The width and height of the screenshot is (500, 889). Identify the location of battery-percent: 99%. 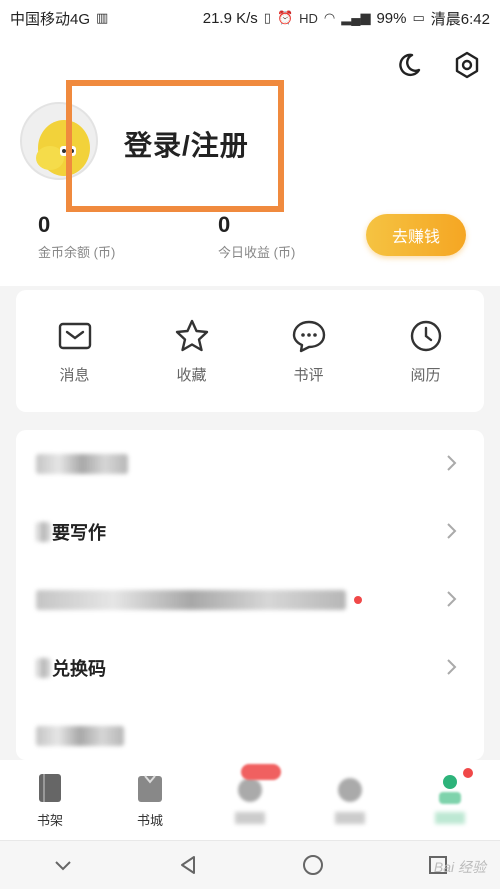
(391, 18).